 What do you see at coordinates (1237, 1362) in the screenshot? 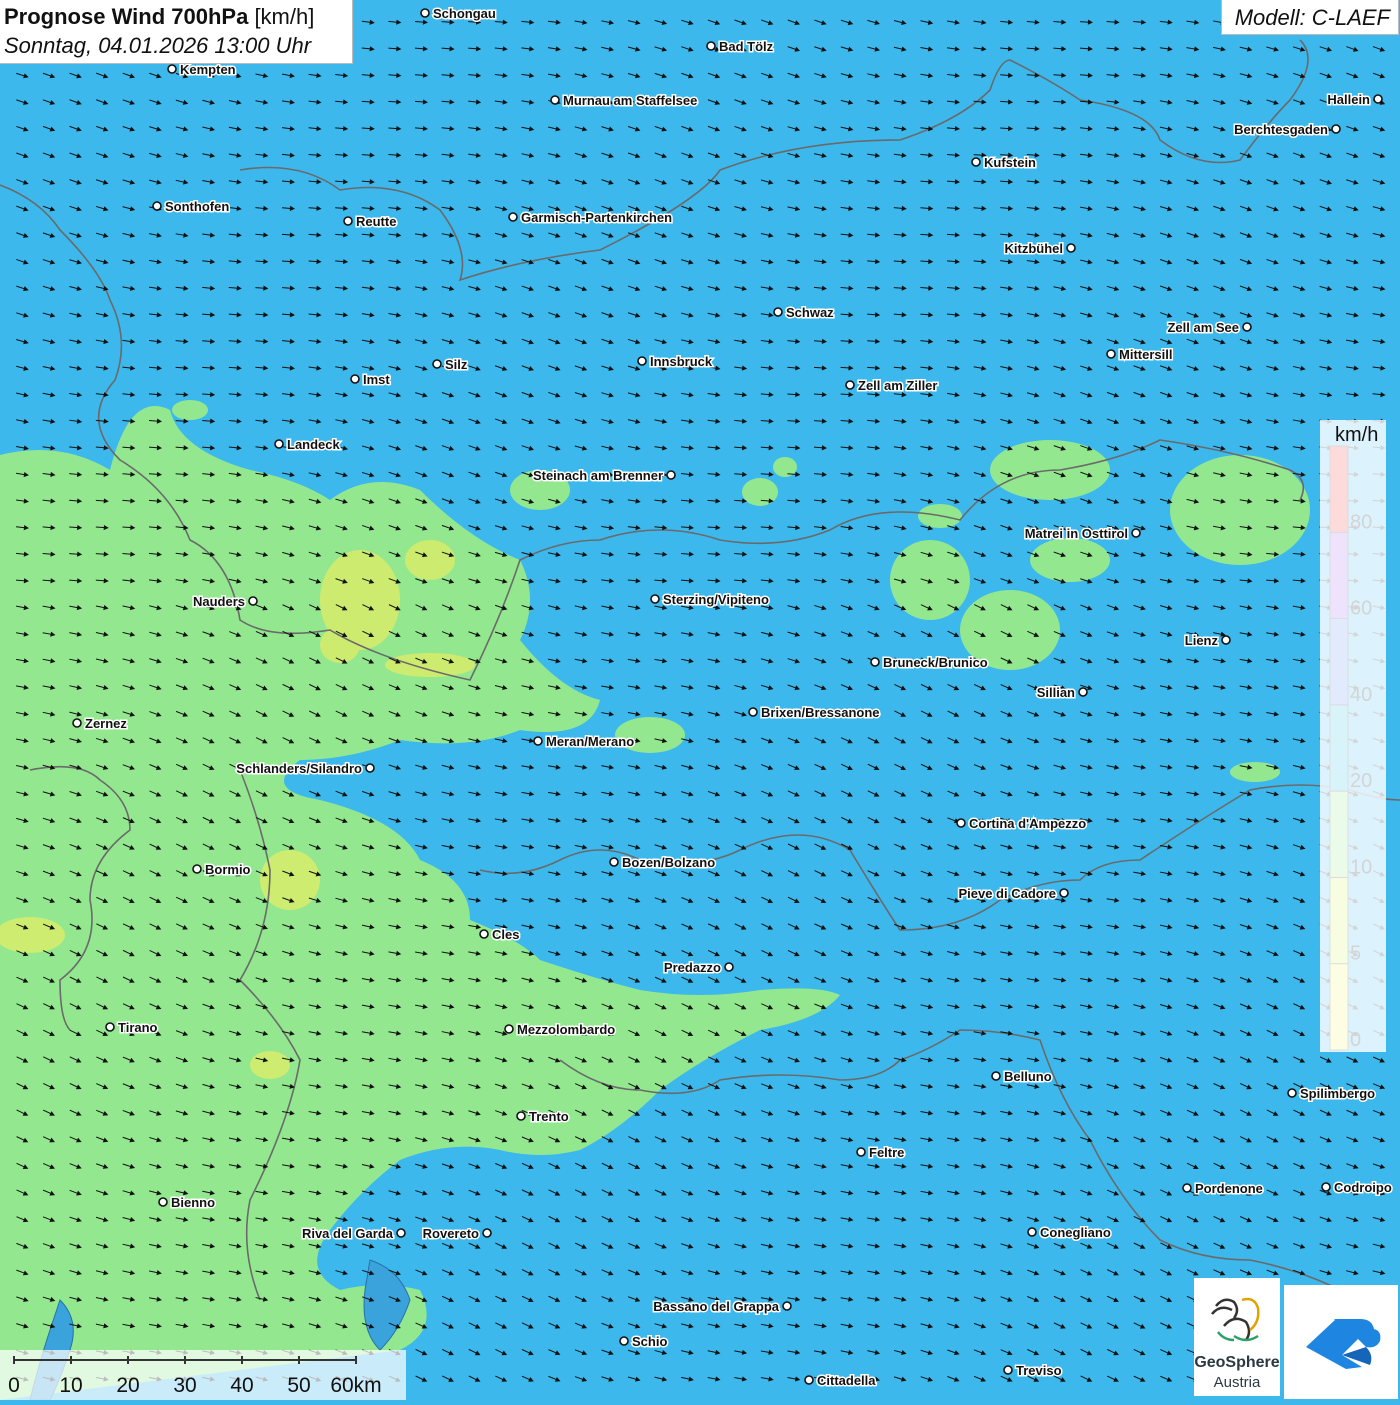
I see `logo-name: GeoSphere` at bounding box center [1237, 1362].